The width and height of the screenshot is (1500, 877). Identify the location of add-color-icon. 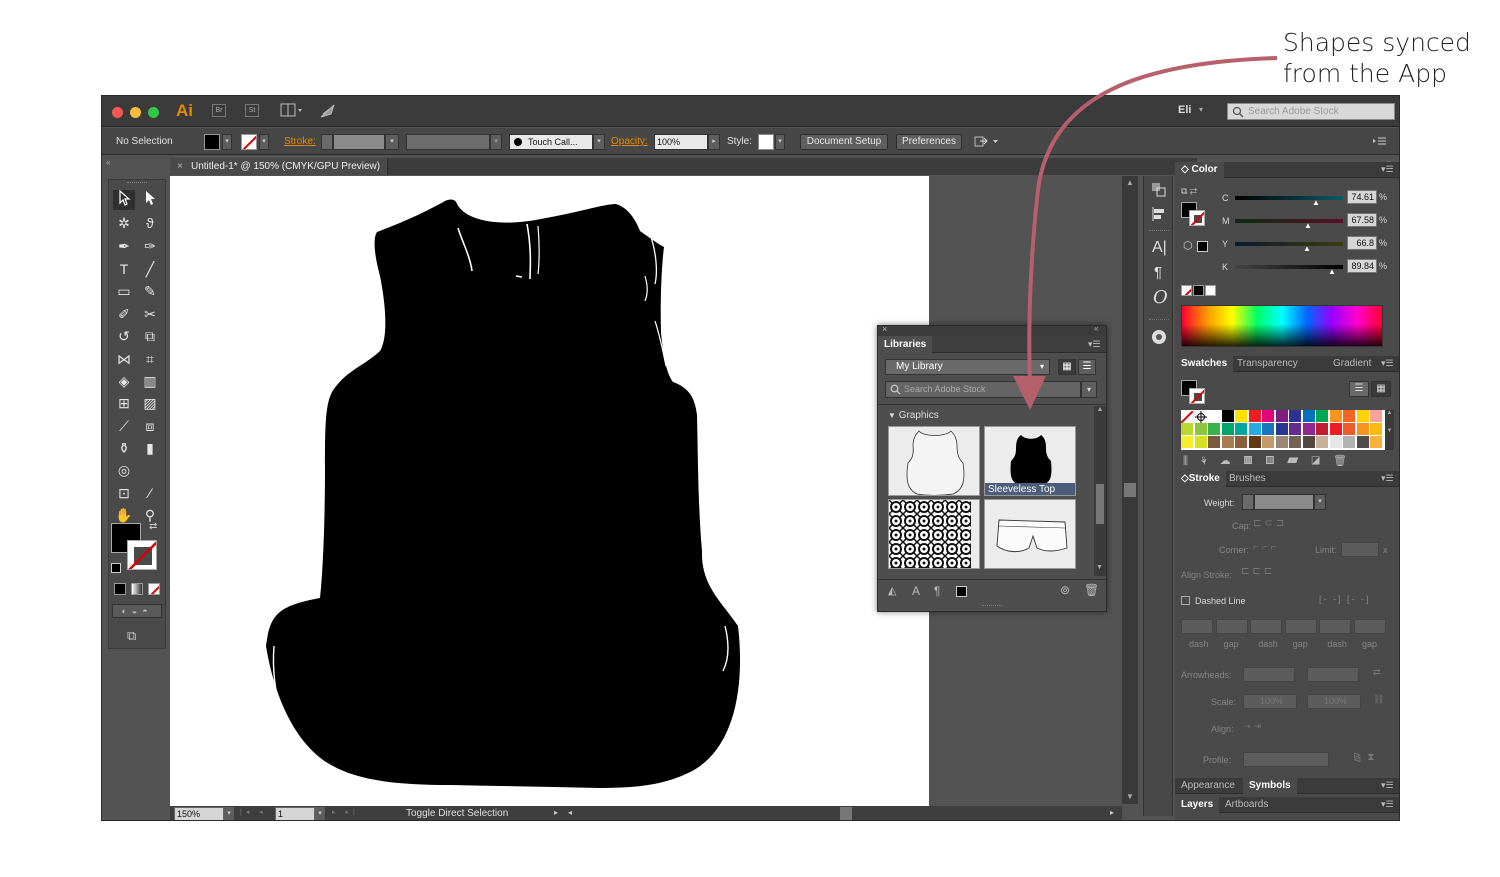
(961, 591).